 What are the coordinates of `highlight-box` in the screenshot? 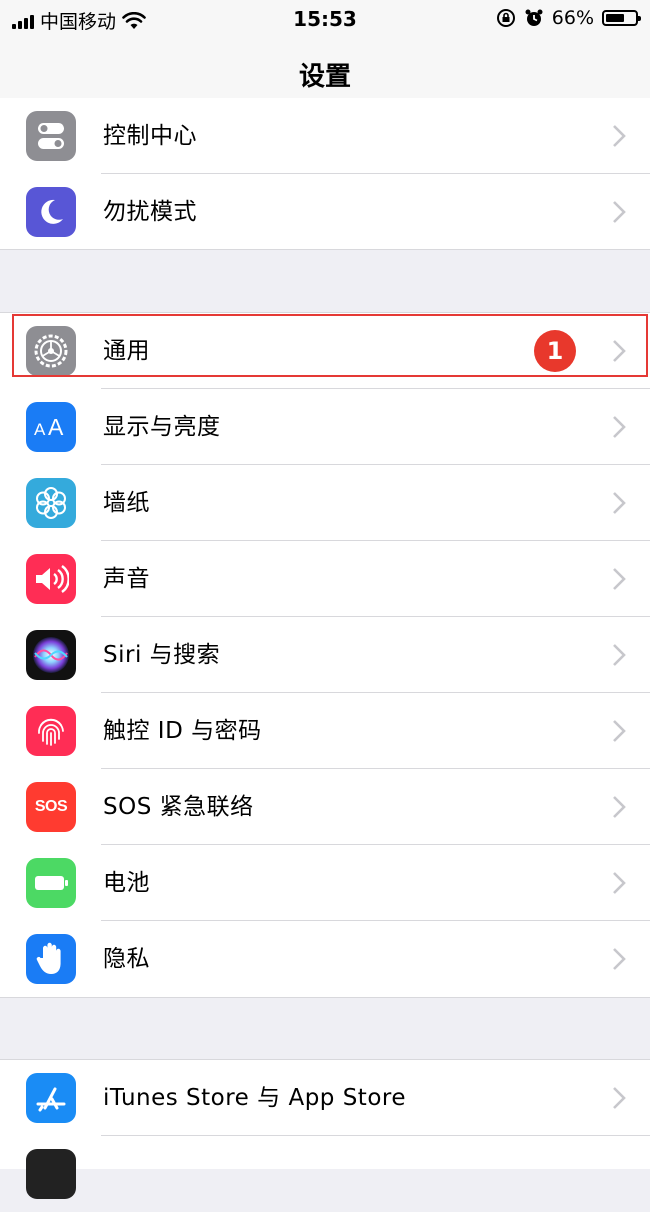 It's located at (330, 345).